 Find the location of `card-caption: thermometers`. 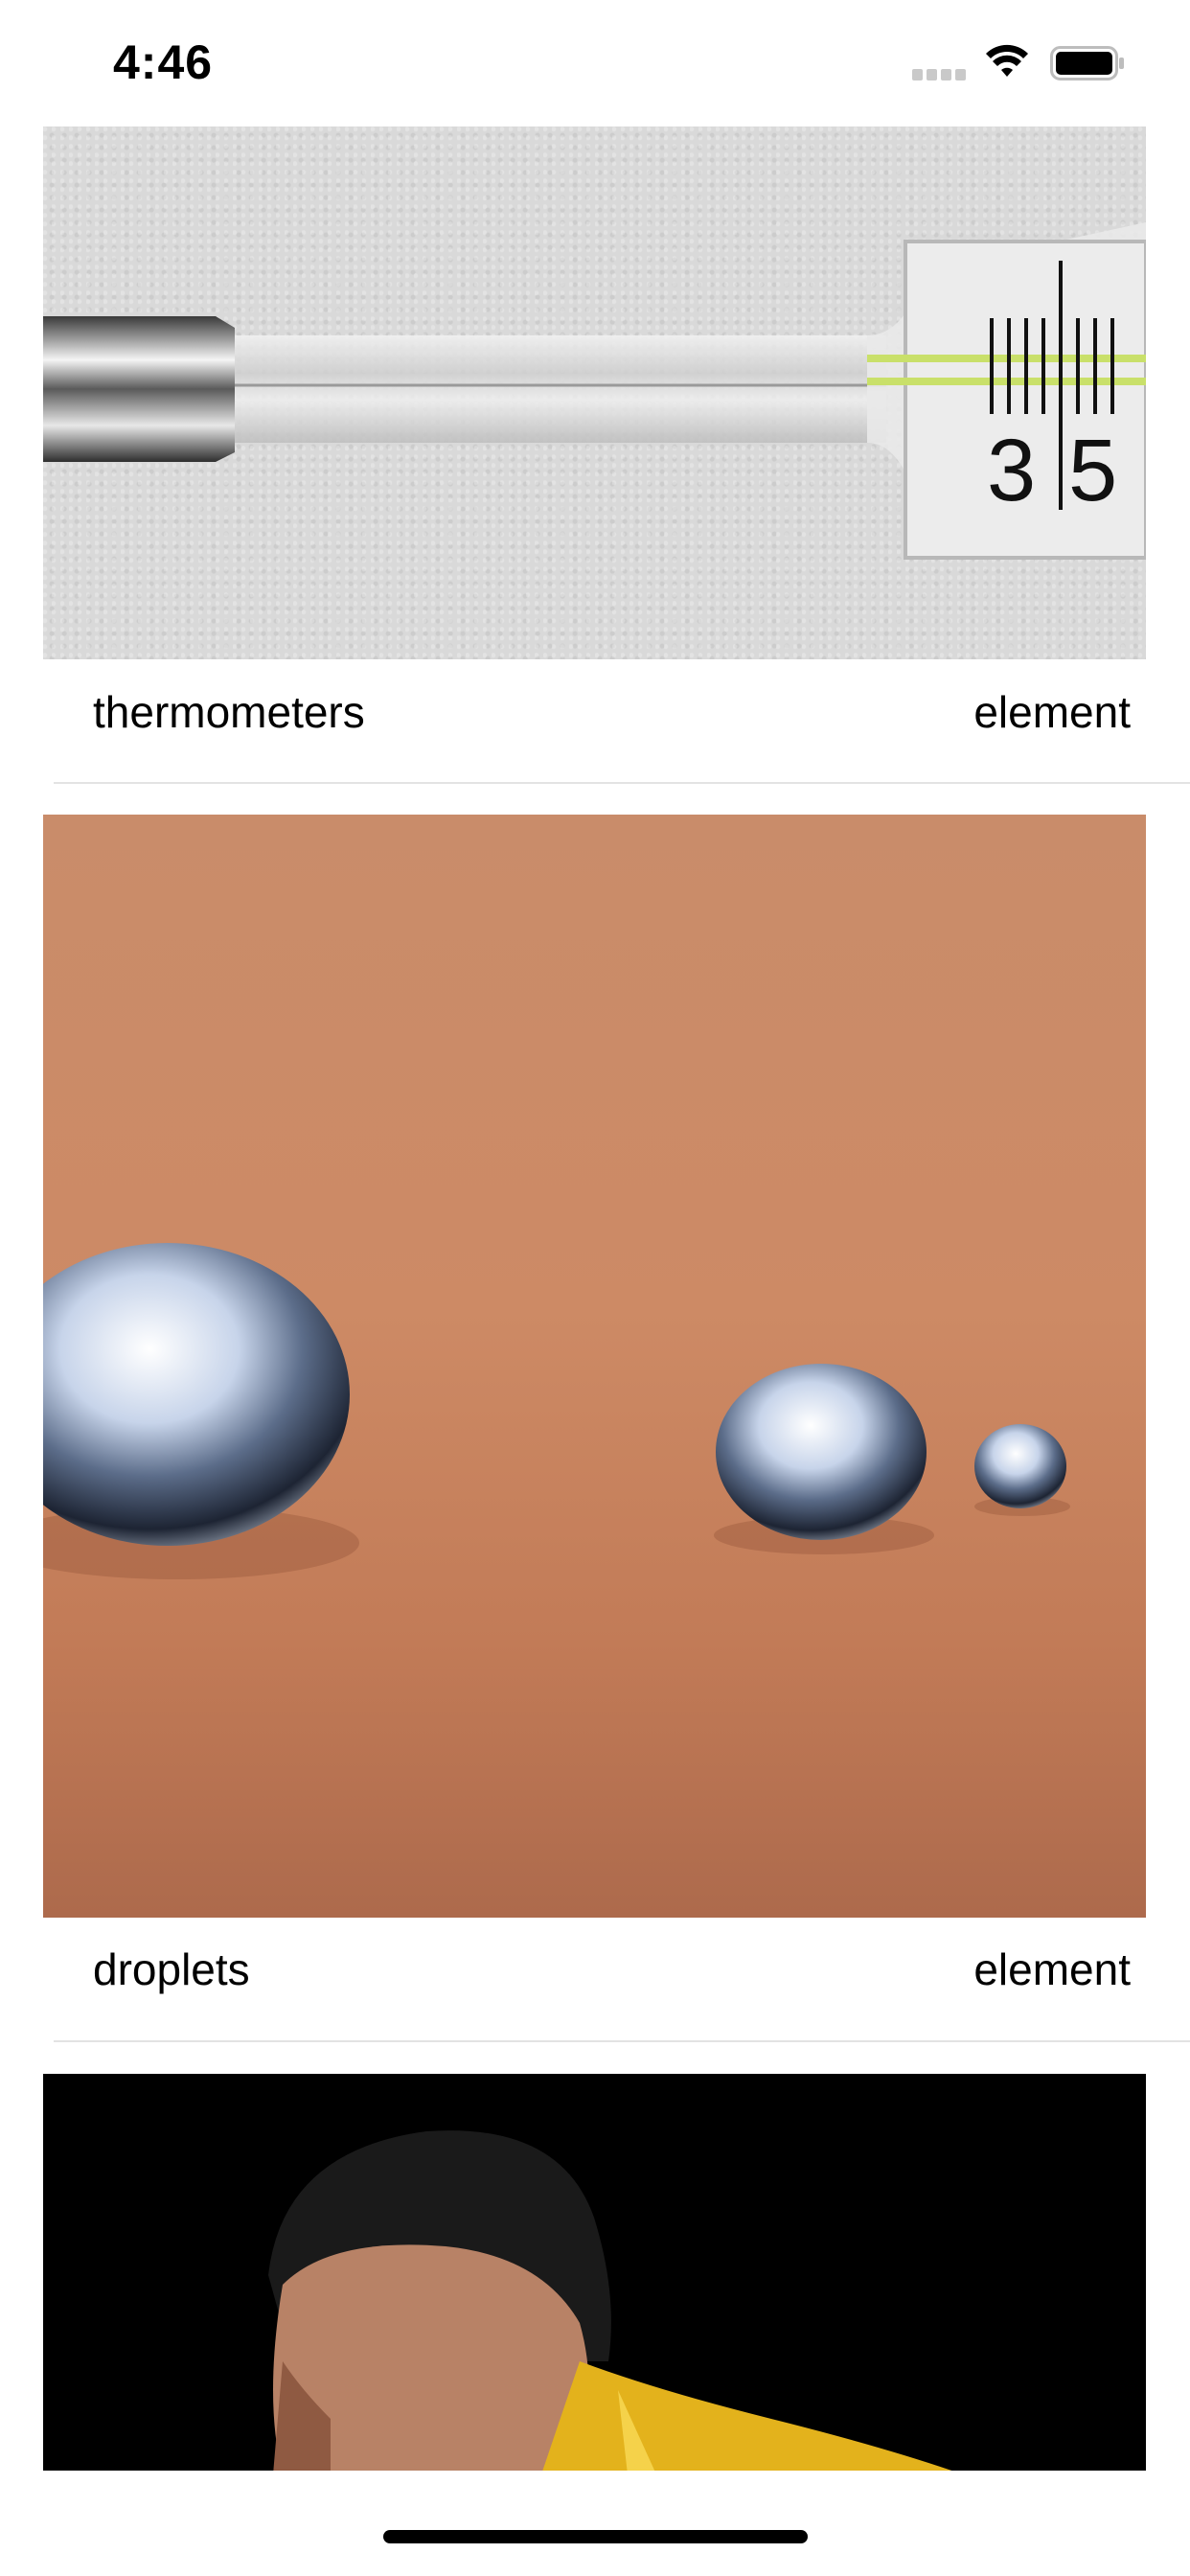

card-caption: thermometers is located at coordinates (229, 712).